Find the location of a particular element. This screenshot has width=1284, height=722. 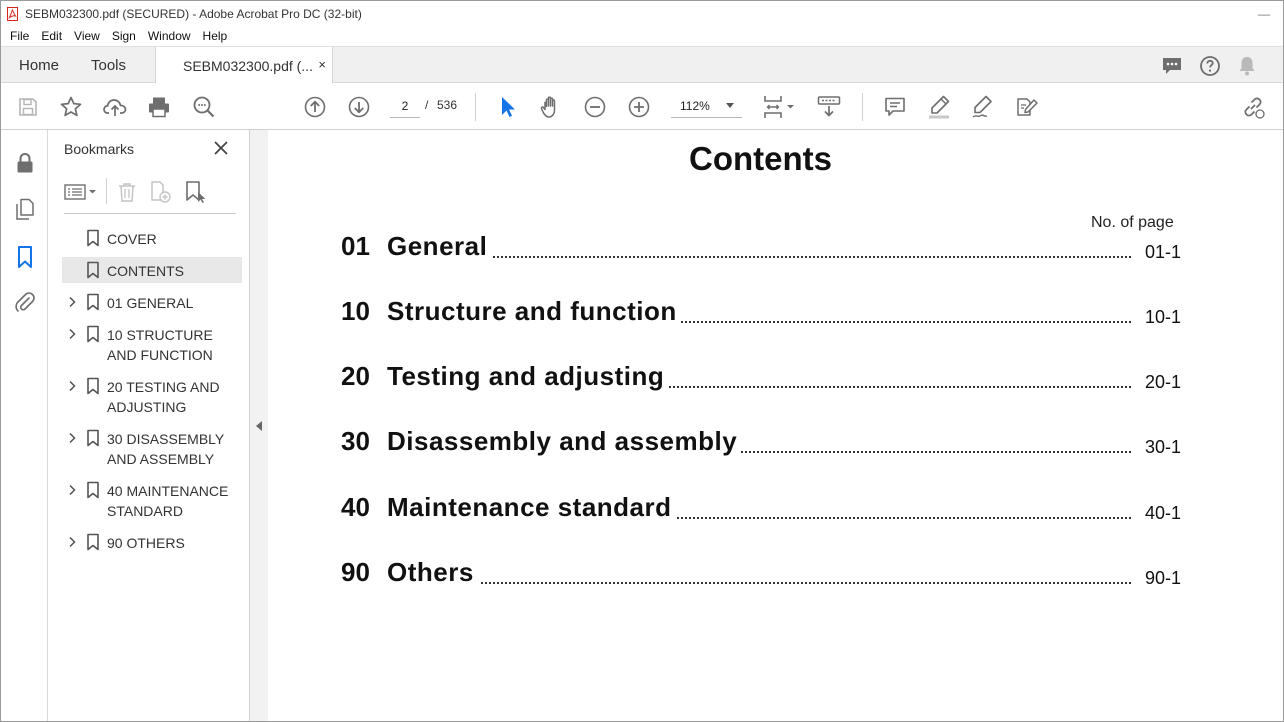

toc-row: 40 Maintenance standard 40-1 is located at coordinates (761, 508).